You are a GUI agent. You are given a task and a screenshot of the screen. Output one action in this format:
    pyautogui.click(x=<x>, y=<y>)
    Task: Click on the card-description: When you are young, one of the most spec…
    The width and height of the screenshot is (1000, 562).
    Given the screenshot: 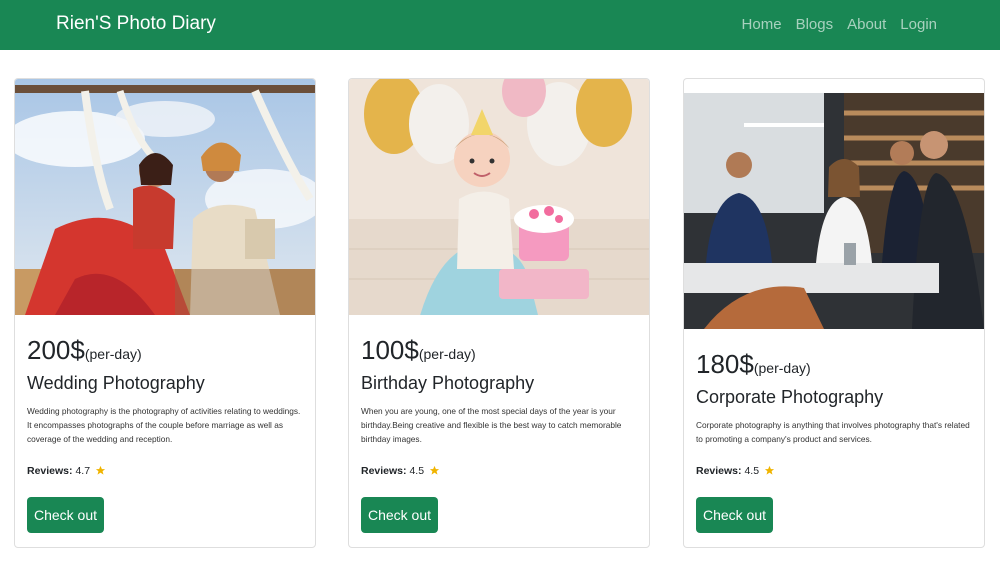 What is the action you would take?
    pyautogui.click(x=491, y=425)
    